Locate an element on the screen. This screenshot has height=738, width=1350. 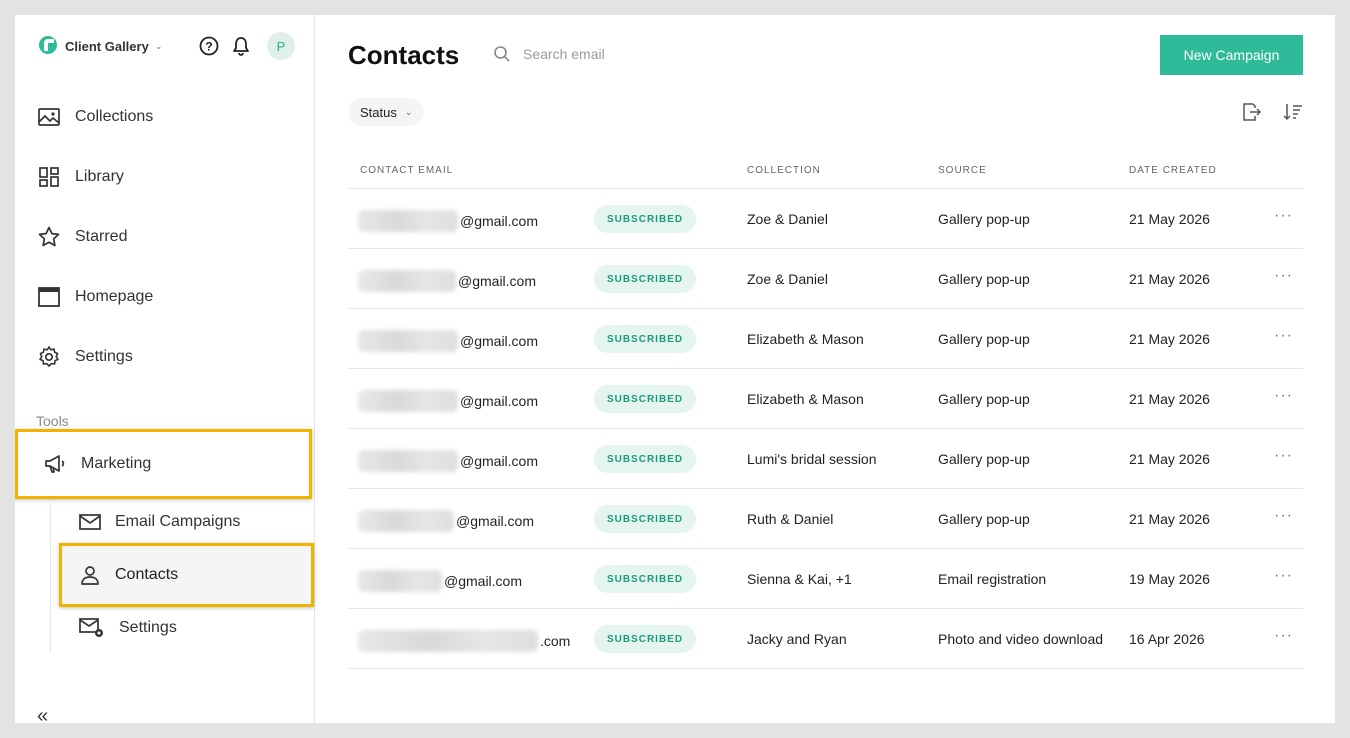
contacts-highlight-frame is located at coordinates (186, 575).